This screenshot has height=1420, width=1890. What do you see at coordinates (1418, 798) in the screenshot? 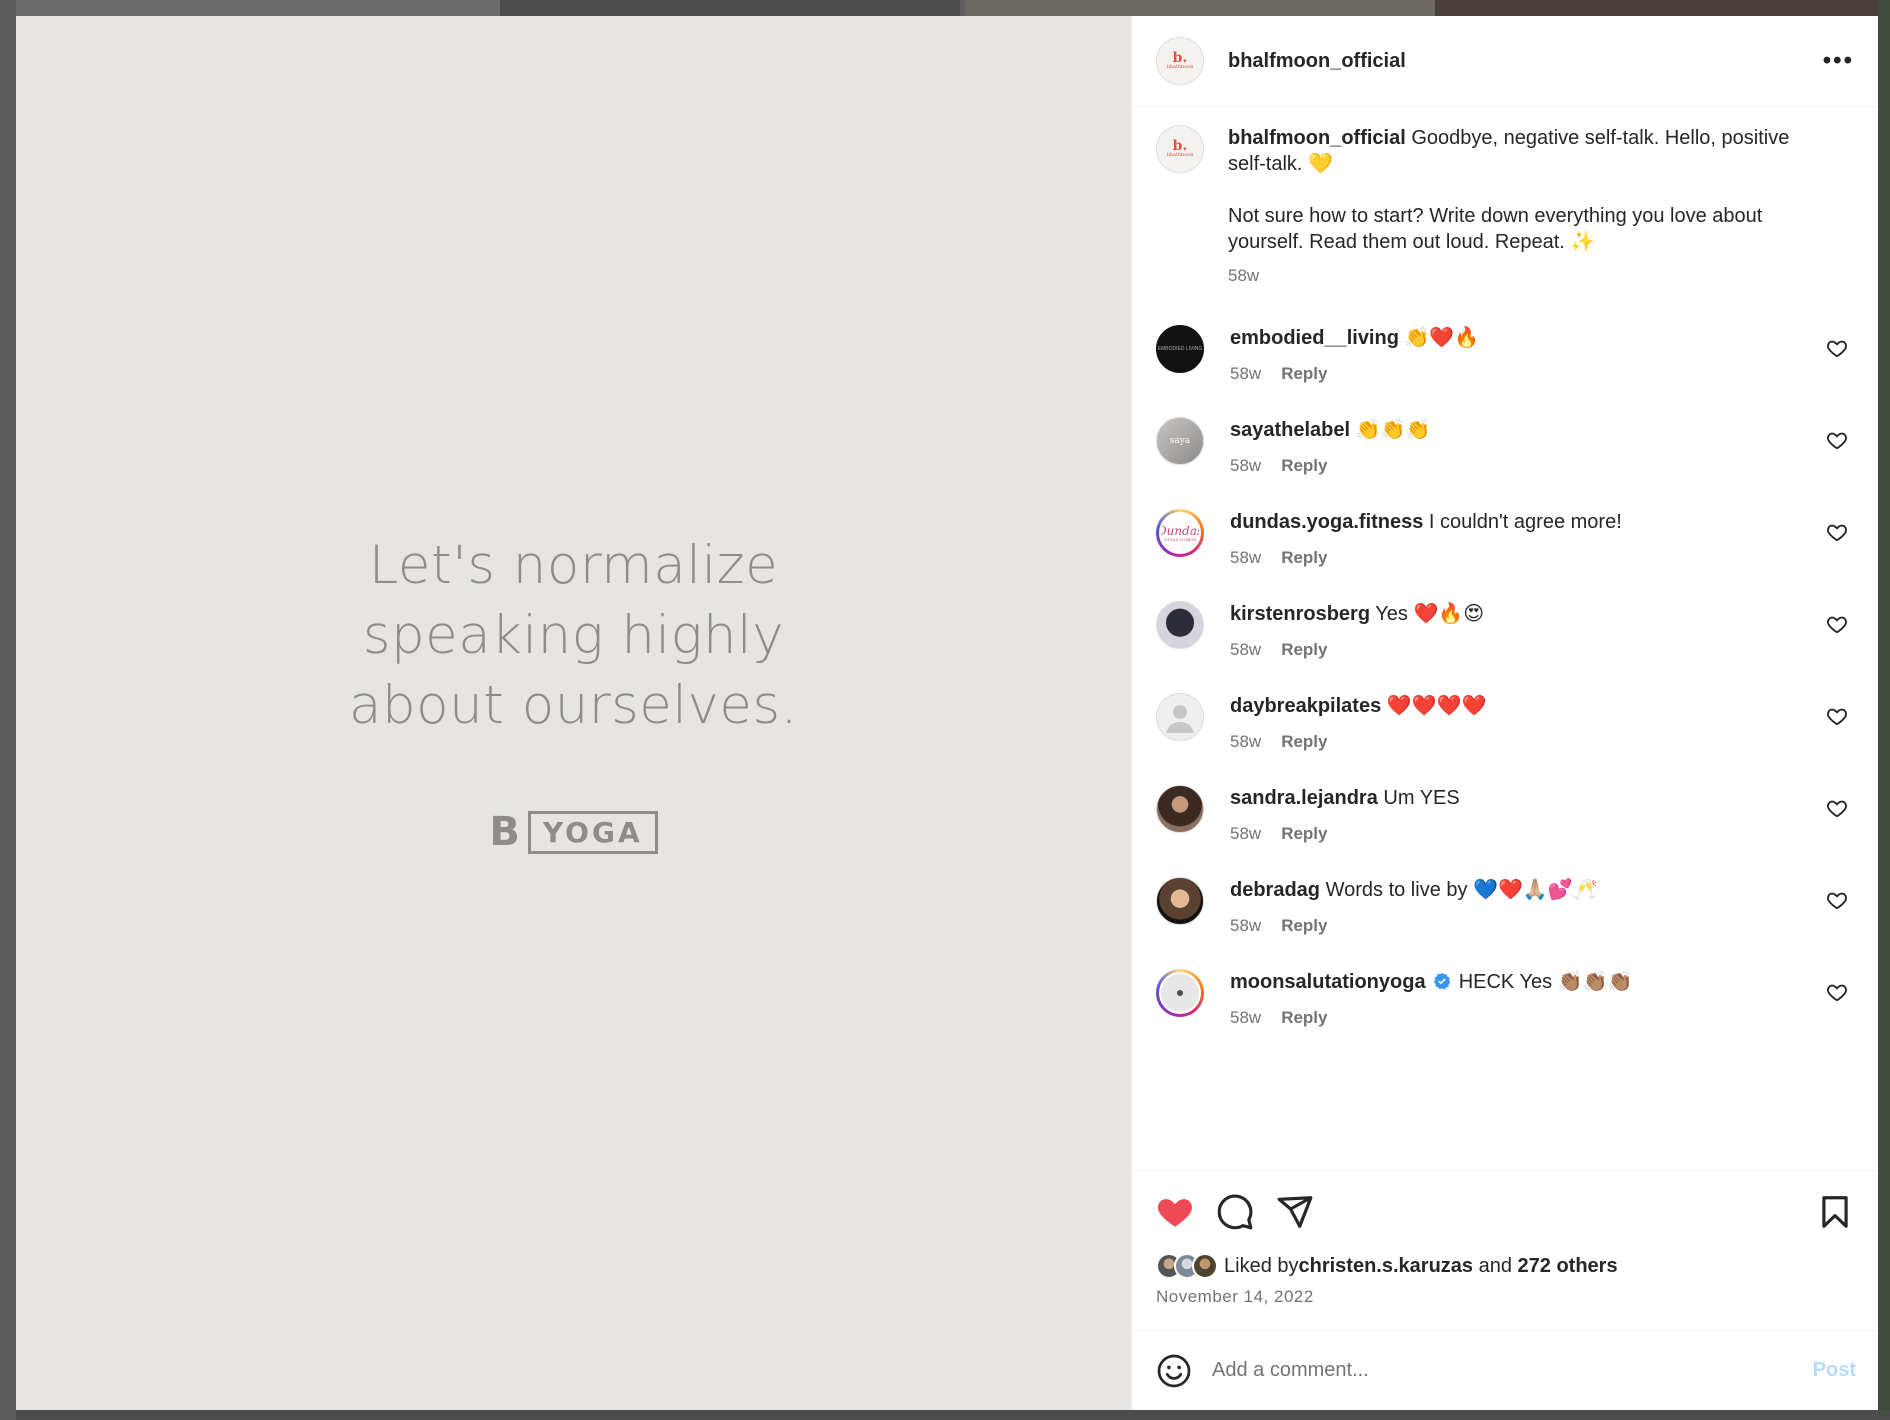
I see `comment-text: Um YES` at bounding box center [1418, 798].